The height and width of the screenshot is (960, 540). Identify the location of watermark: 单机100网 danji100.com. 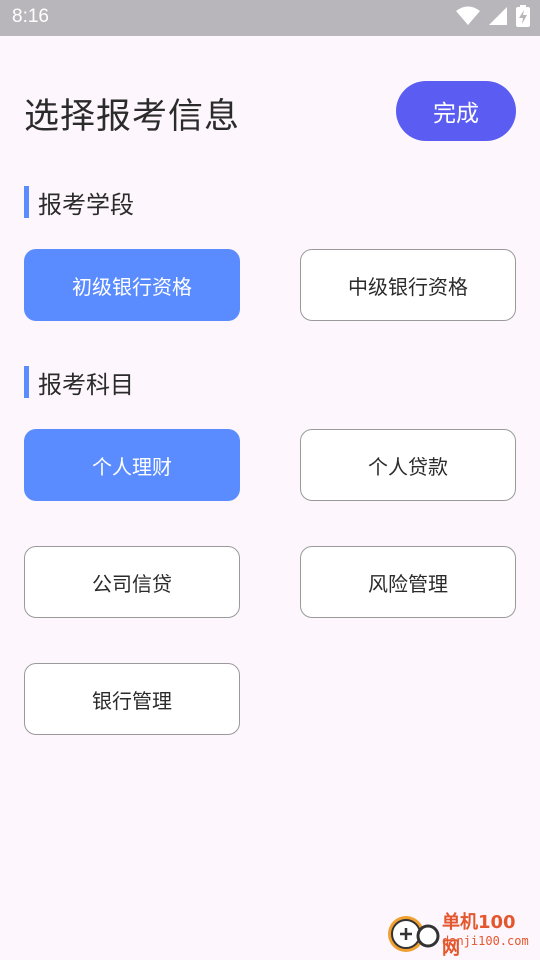
(459, 931).